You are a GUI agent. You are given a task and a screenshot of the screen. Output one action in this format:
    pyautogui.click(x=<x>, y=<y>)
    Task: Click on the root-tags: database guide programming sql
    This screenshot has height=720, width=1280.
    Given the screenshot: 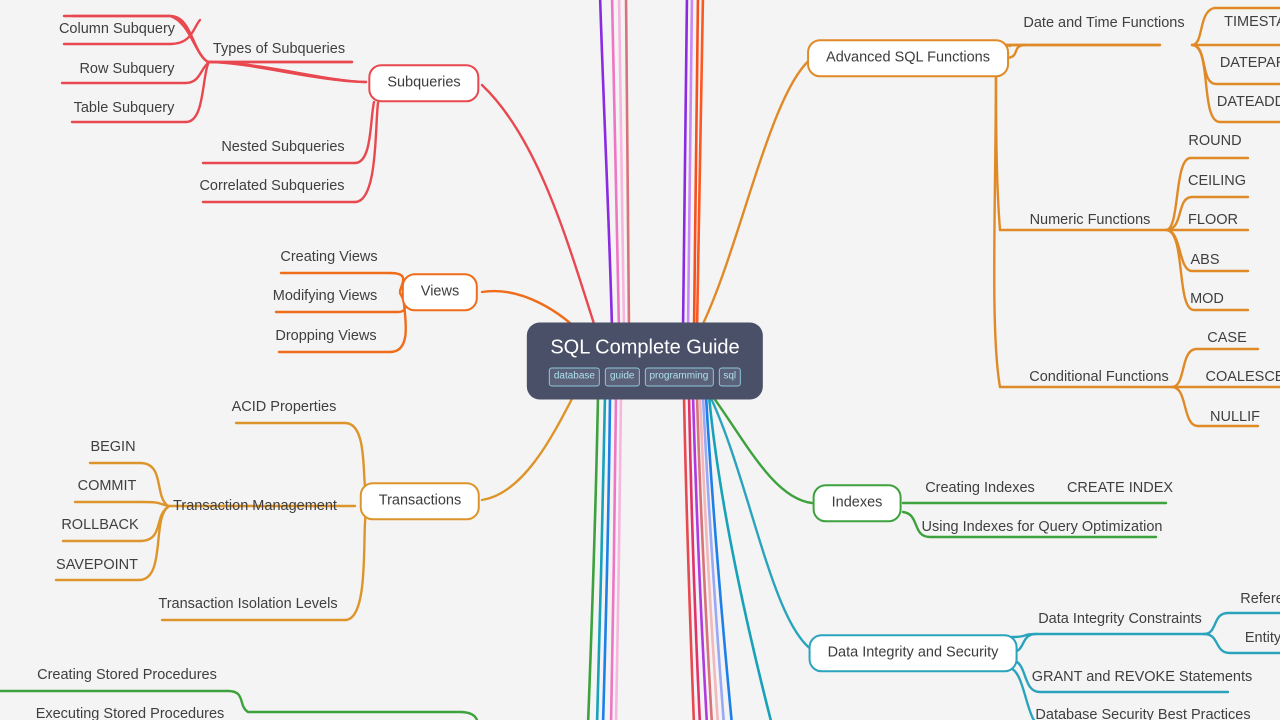 What is the action you would take?
    pyautogui.click(x=645, y=377)
    